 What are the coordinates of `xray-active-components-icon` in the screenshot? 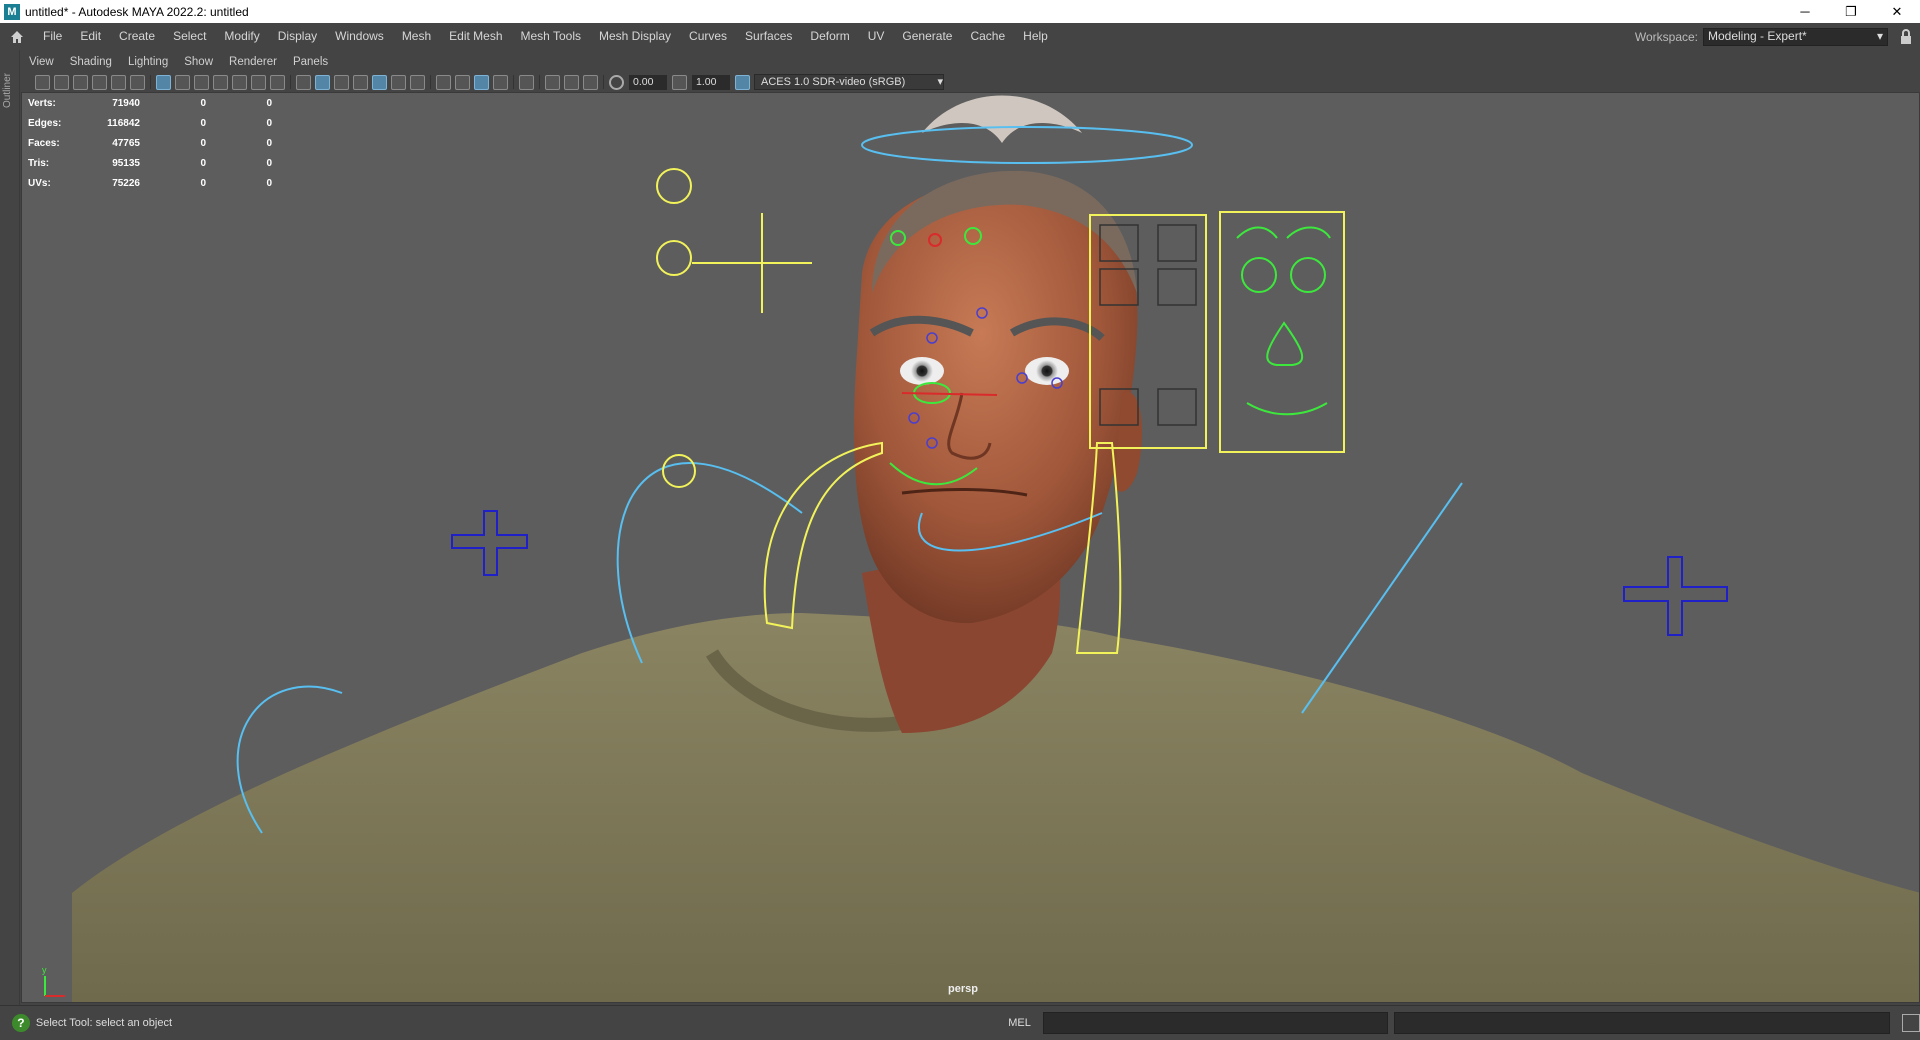 It's located at (571, 82).